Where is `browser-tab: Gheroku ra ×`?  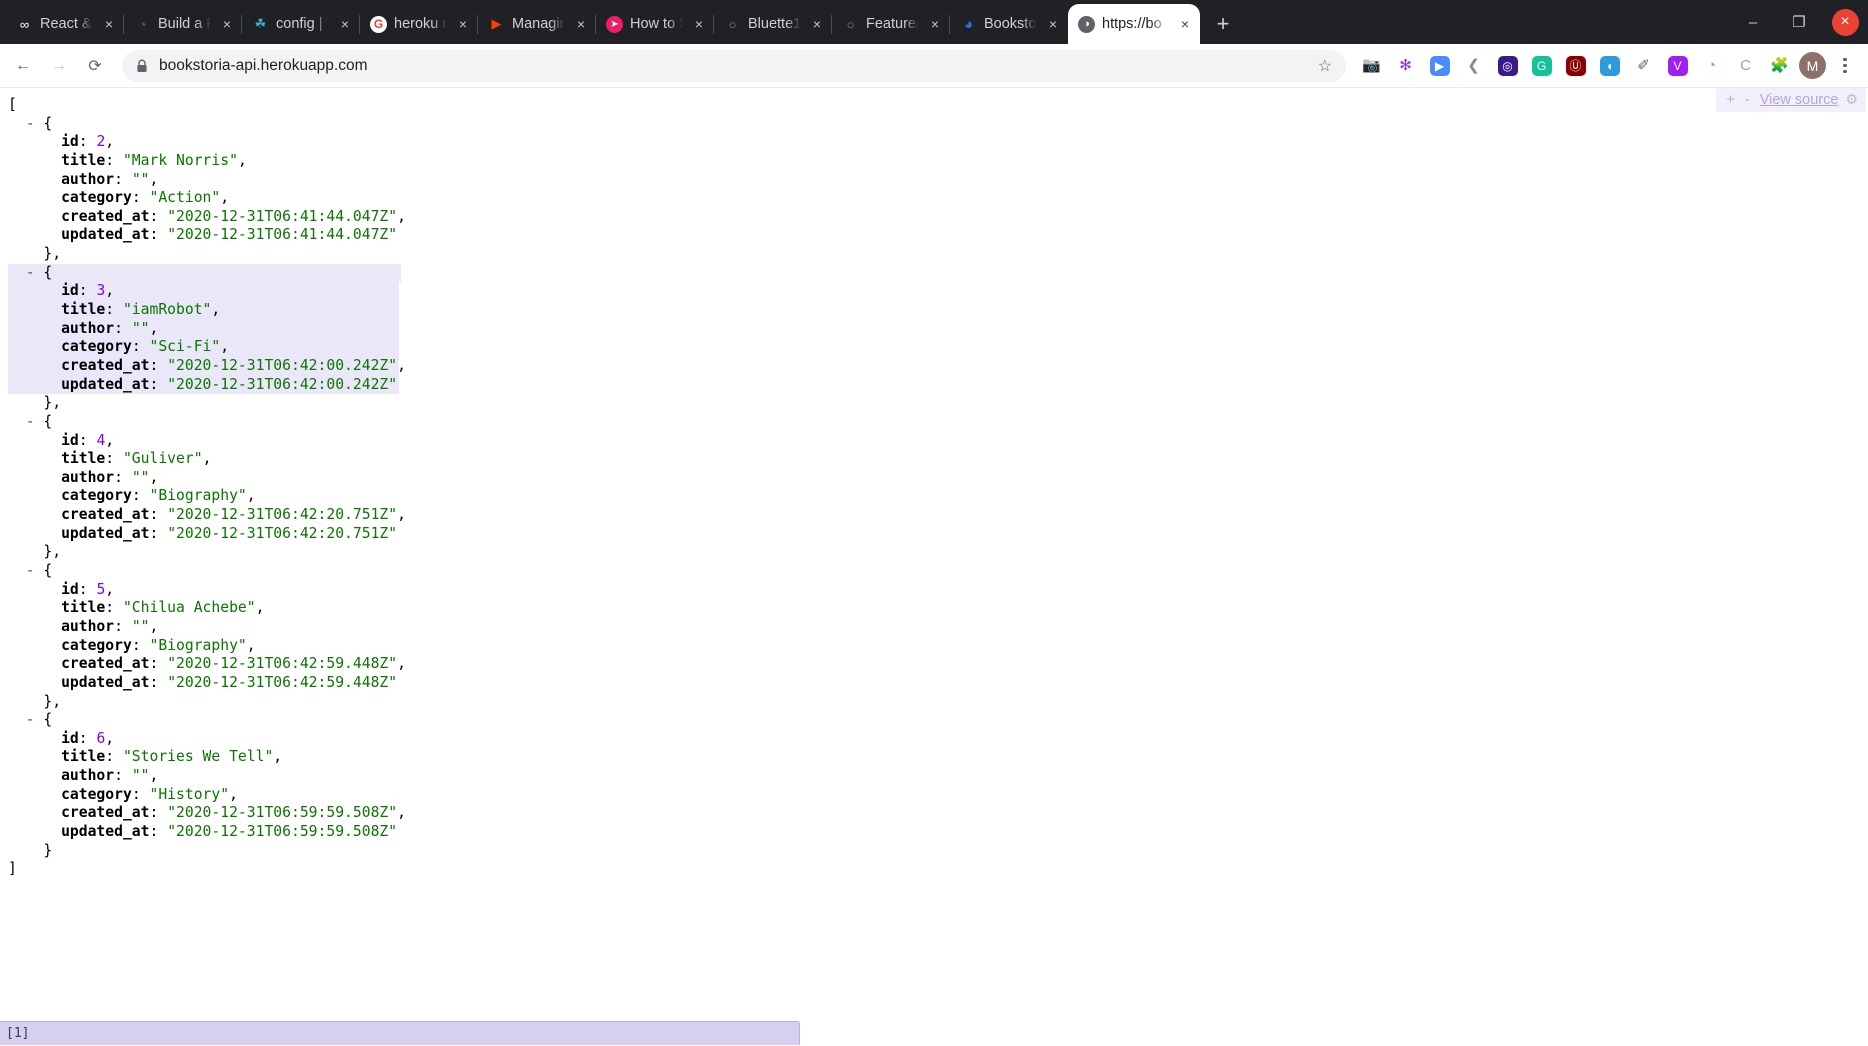 browser-tab: Gheroku ra × is located at coordinates (419, 24).